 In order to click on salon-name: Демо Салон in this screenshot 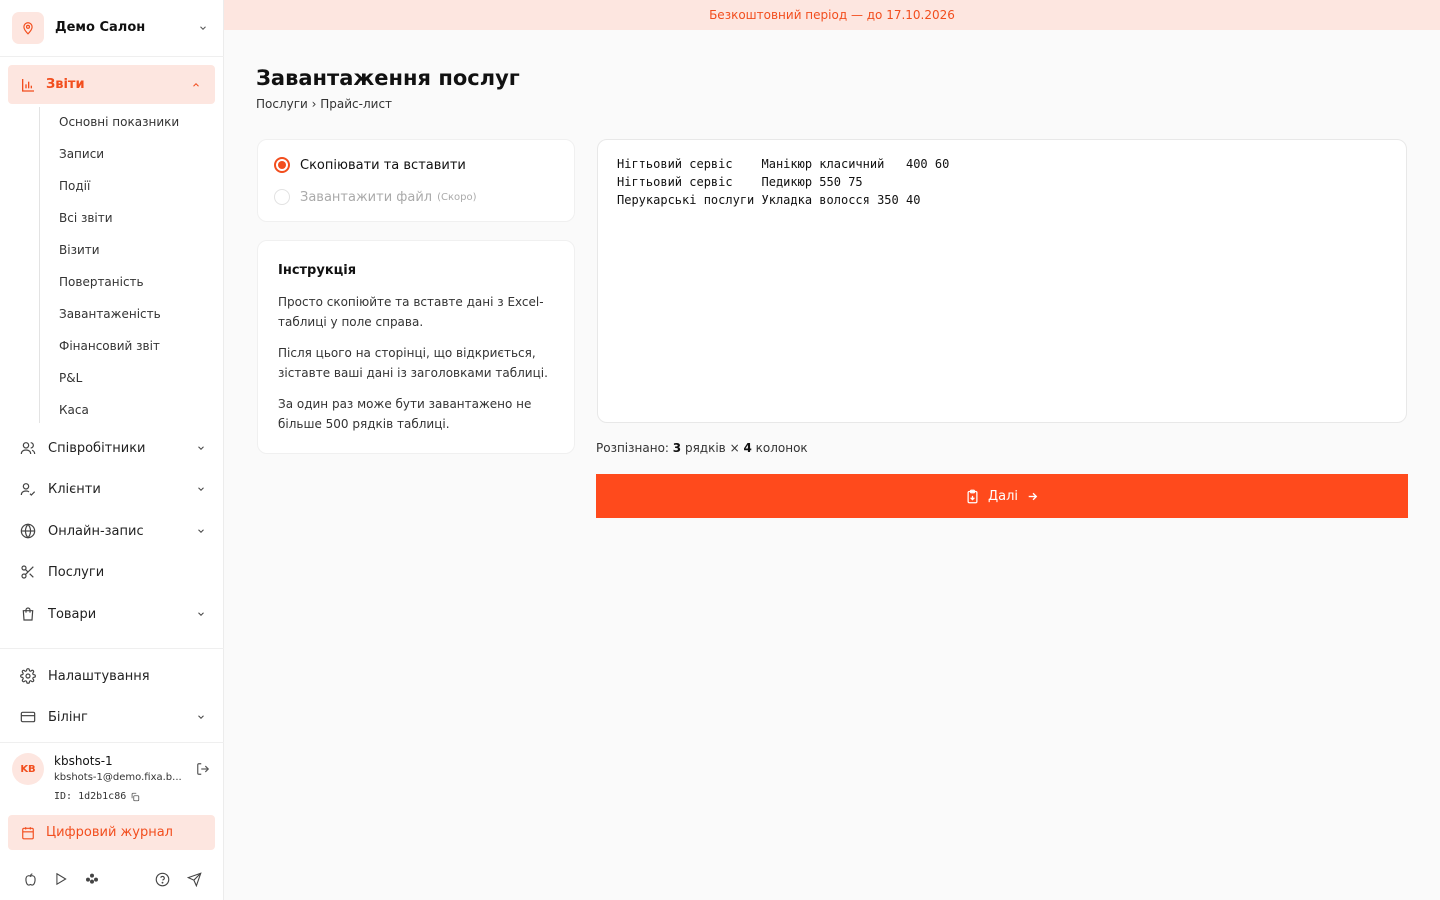, I will do `click(100, 27)`.